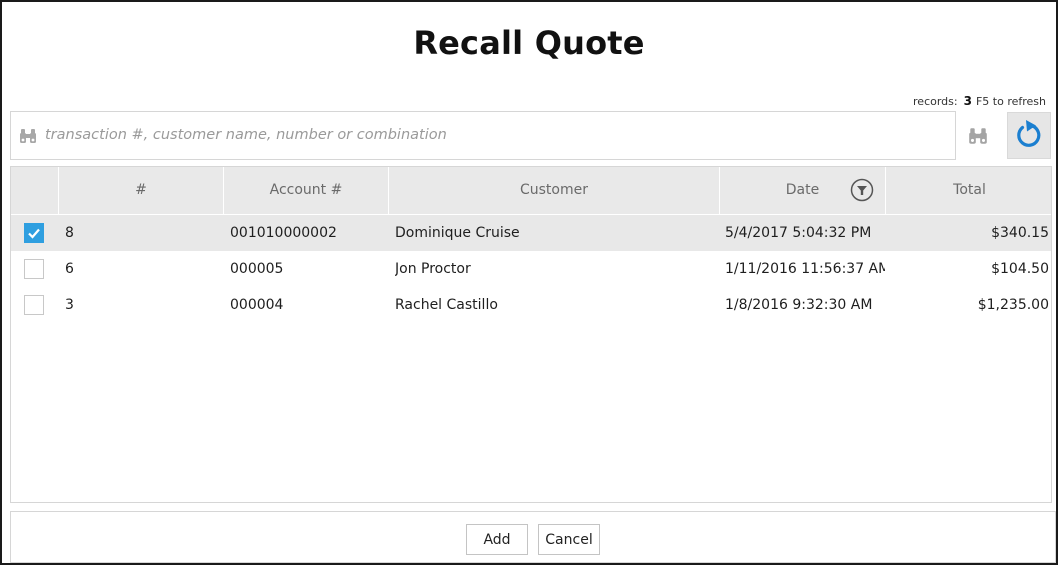 This screenshot has height=565, width=1058. I want to click on add-button: Add, so click(497, 539).